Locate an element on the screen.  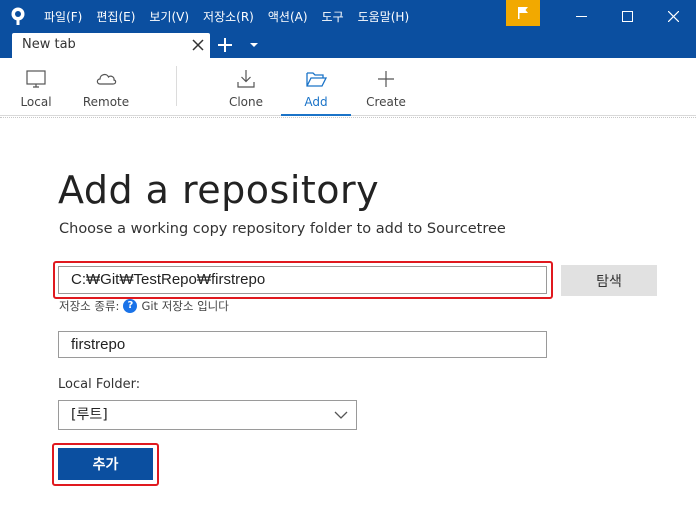
menu-tools: 도구 is located at coordinates (333, 16).